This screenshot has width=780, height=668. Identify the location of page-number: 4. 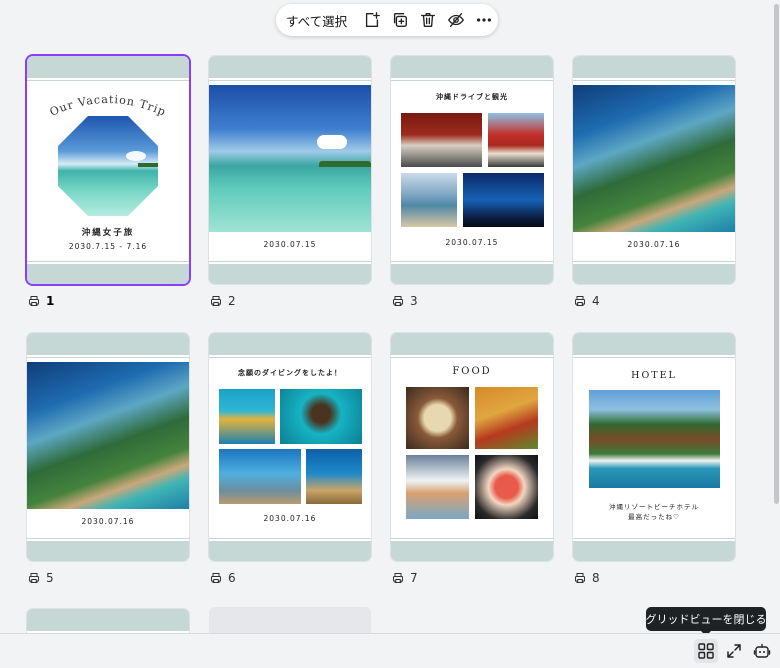
(596, 301).